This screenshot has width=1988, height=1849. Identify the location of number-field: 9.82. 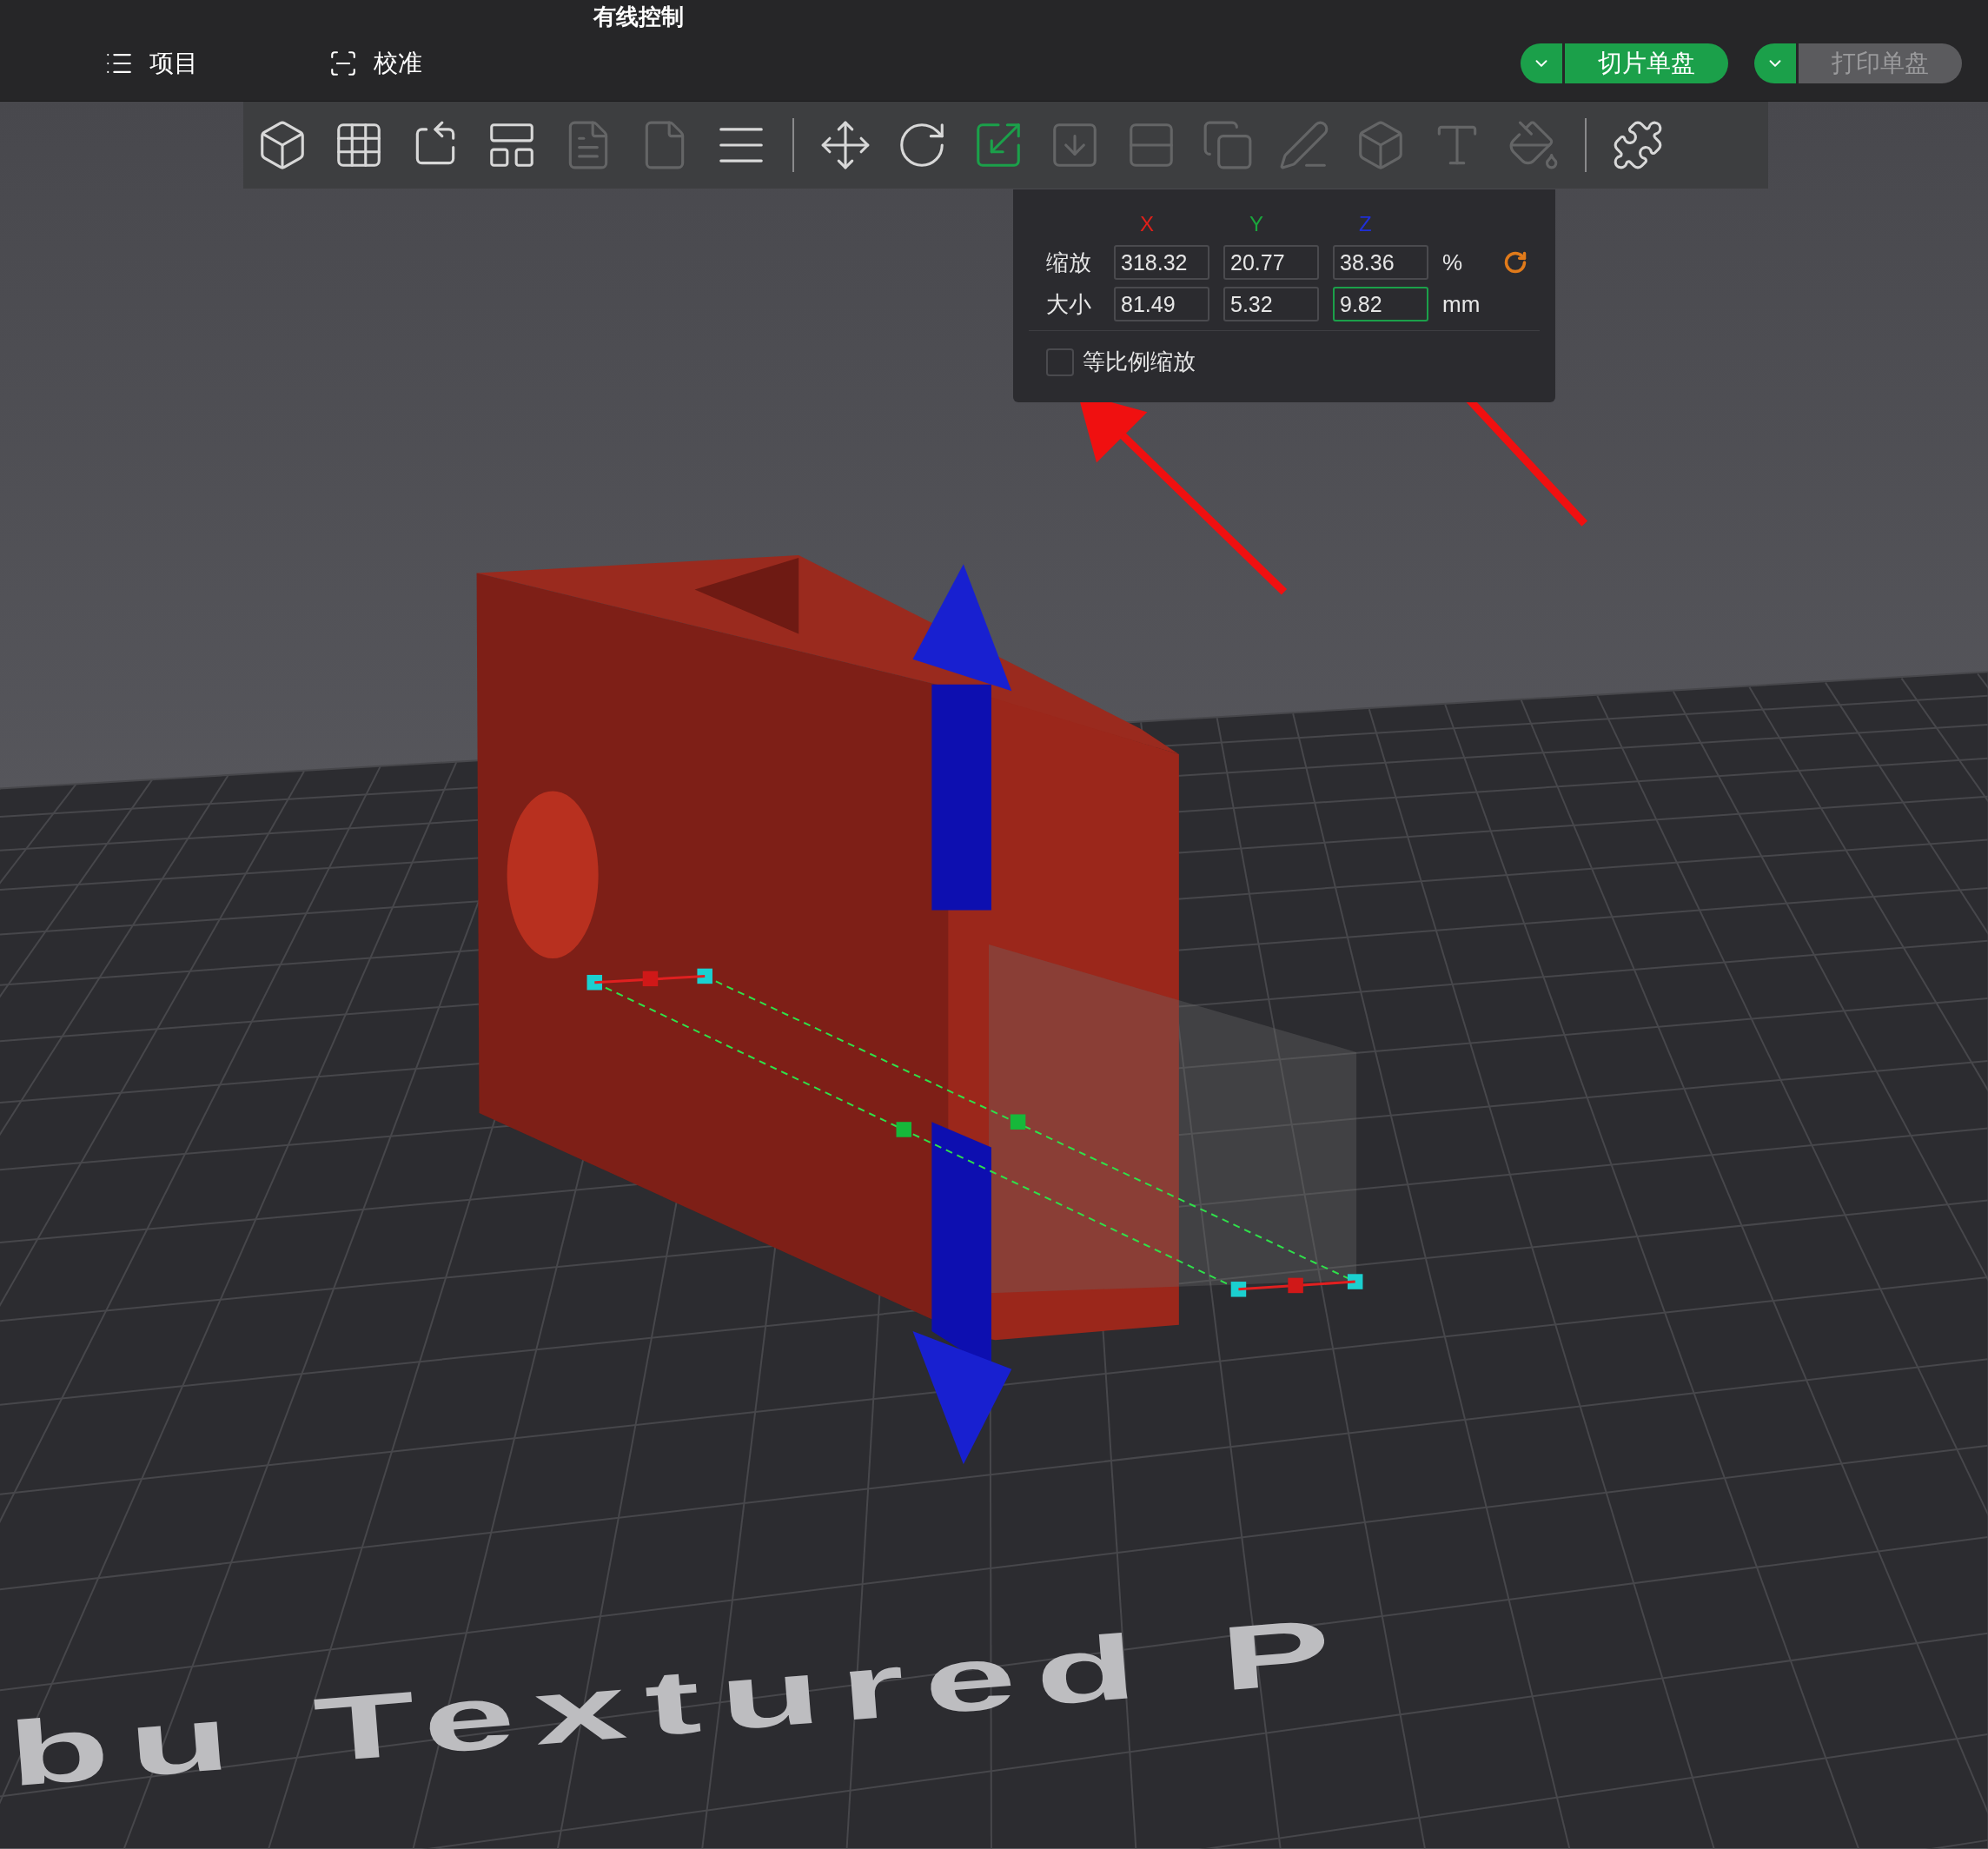
(1380, 304).